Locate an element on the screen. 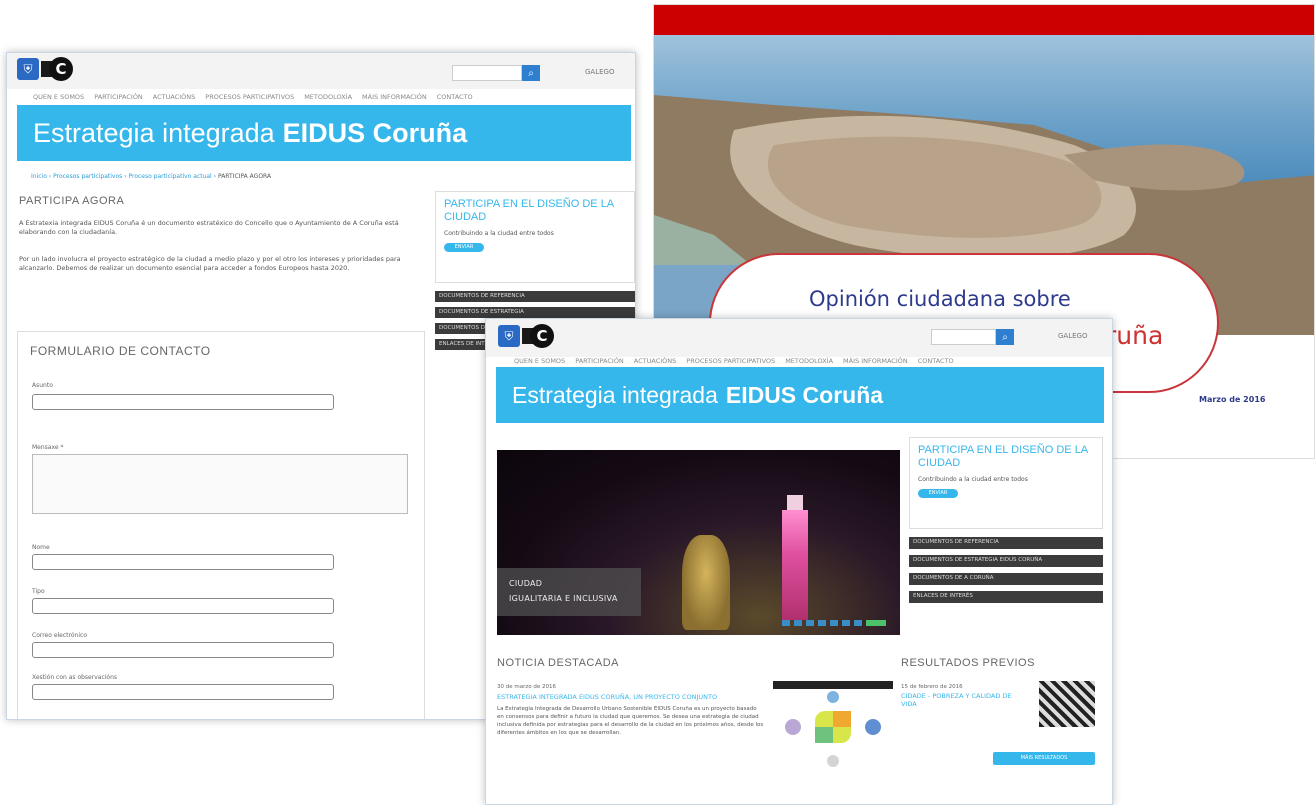  name-input is located at coordinates (183, 562).